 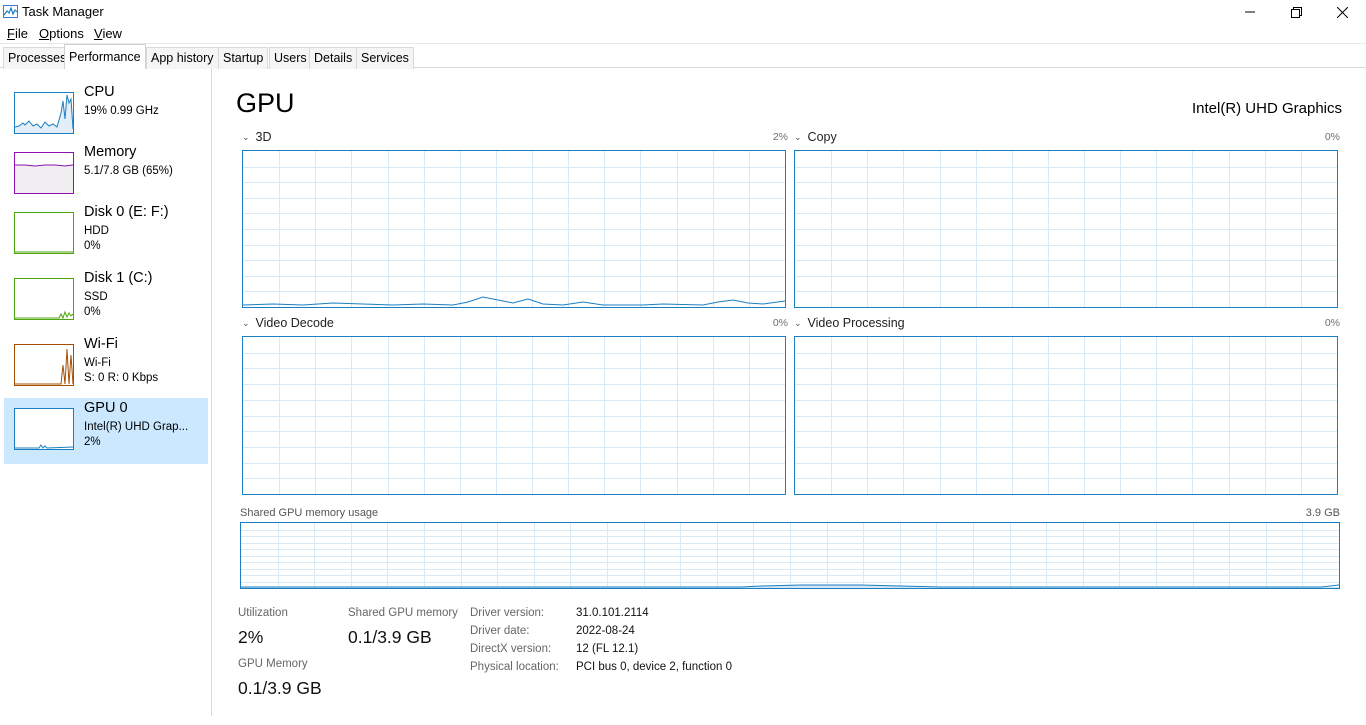 I want to click on sidebar-item-gpu0: GPU 0 Intel(R) UHD Grap... 2%, so click(x=106, y=431).